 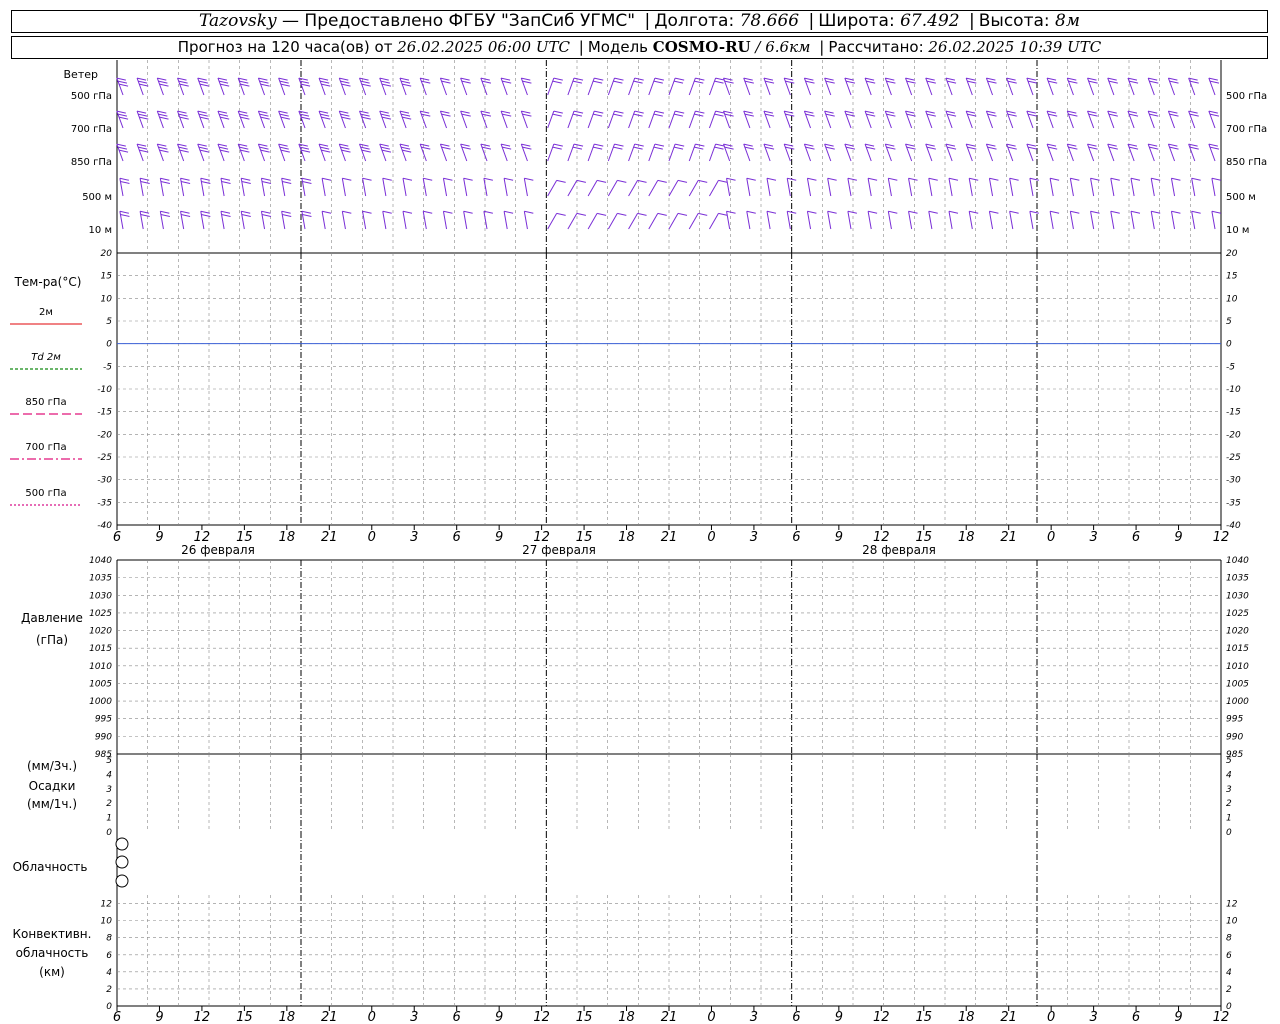 What do you see at coordinates (159, 1017) in the screenshot?
I see `hour-tick-label-bottom: 9` at bounding box center [159, 1017].